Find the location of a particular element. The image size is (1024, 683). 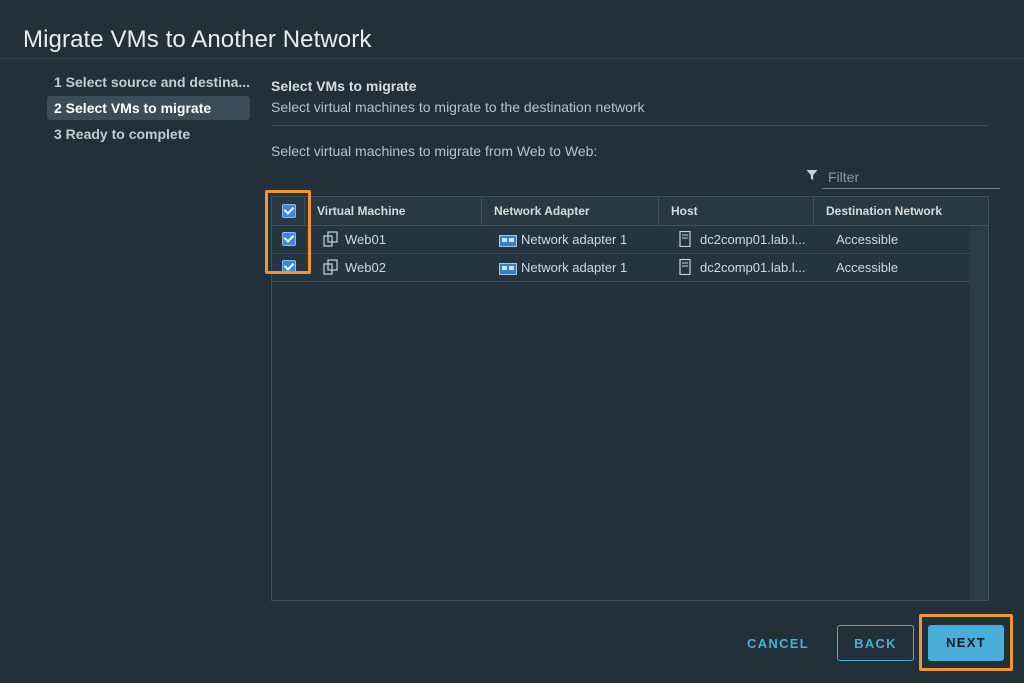

vm-name: Web02 is located at coordinates (365, 267).